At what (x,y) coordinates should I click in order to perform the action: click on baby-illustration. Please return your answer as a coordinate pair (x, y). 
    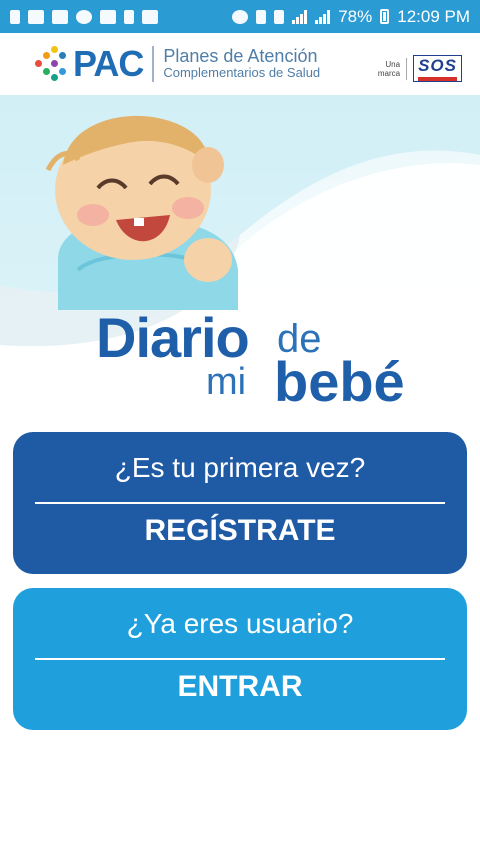
    Looking at the image, I should click on (141, 212).